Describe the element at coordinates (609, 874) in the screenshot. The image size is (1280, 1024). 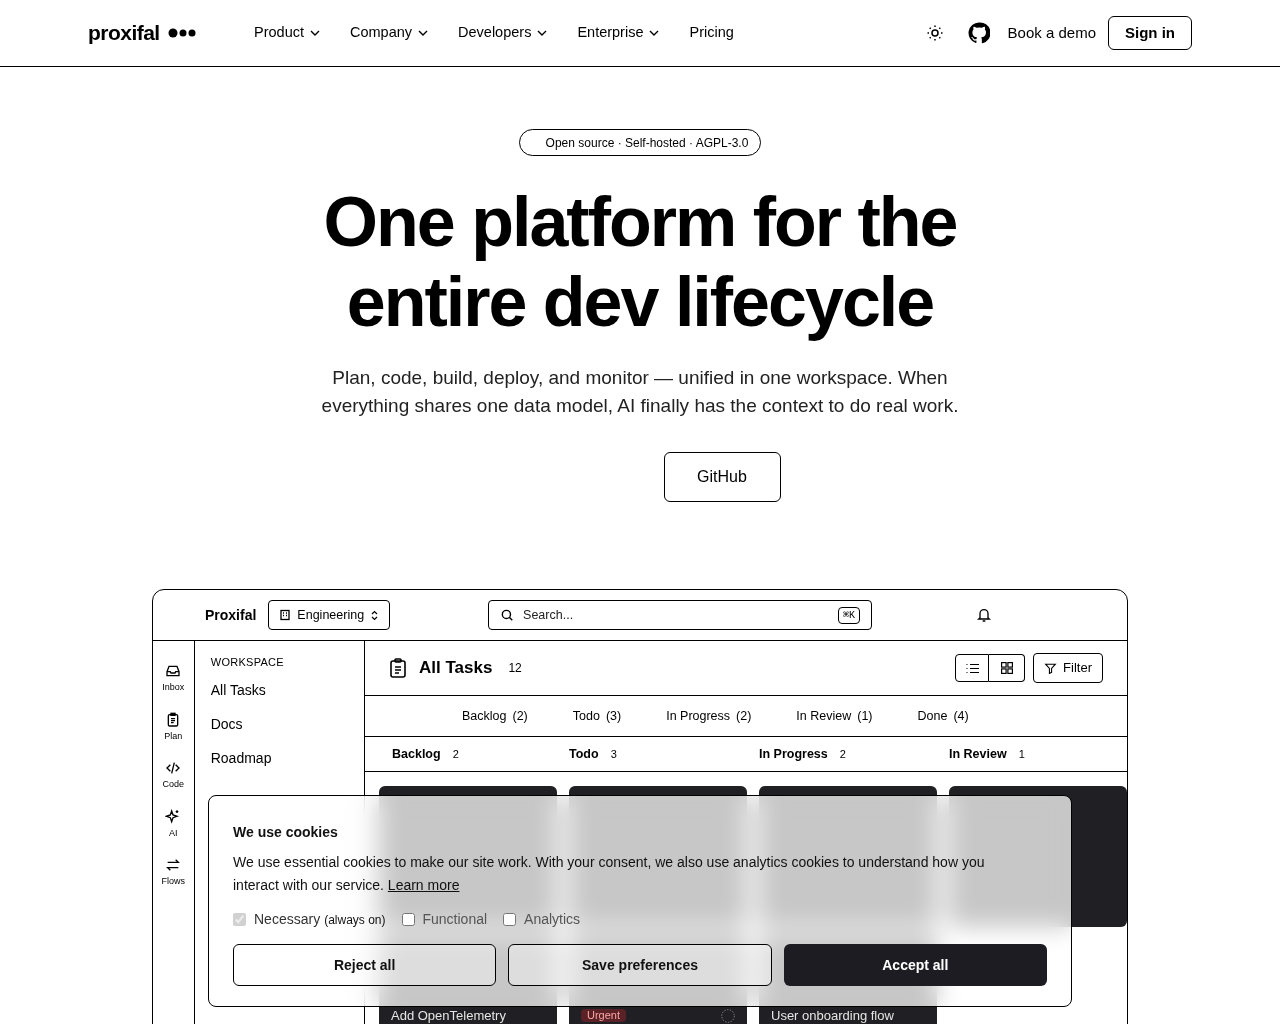
I see `cookie-text: We use essential cookies to make our site work. With your consent, we also use analytics cookies to understand how you interact with our service. Learn more` at that location.